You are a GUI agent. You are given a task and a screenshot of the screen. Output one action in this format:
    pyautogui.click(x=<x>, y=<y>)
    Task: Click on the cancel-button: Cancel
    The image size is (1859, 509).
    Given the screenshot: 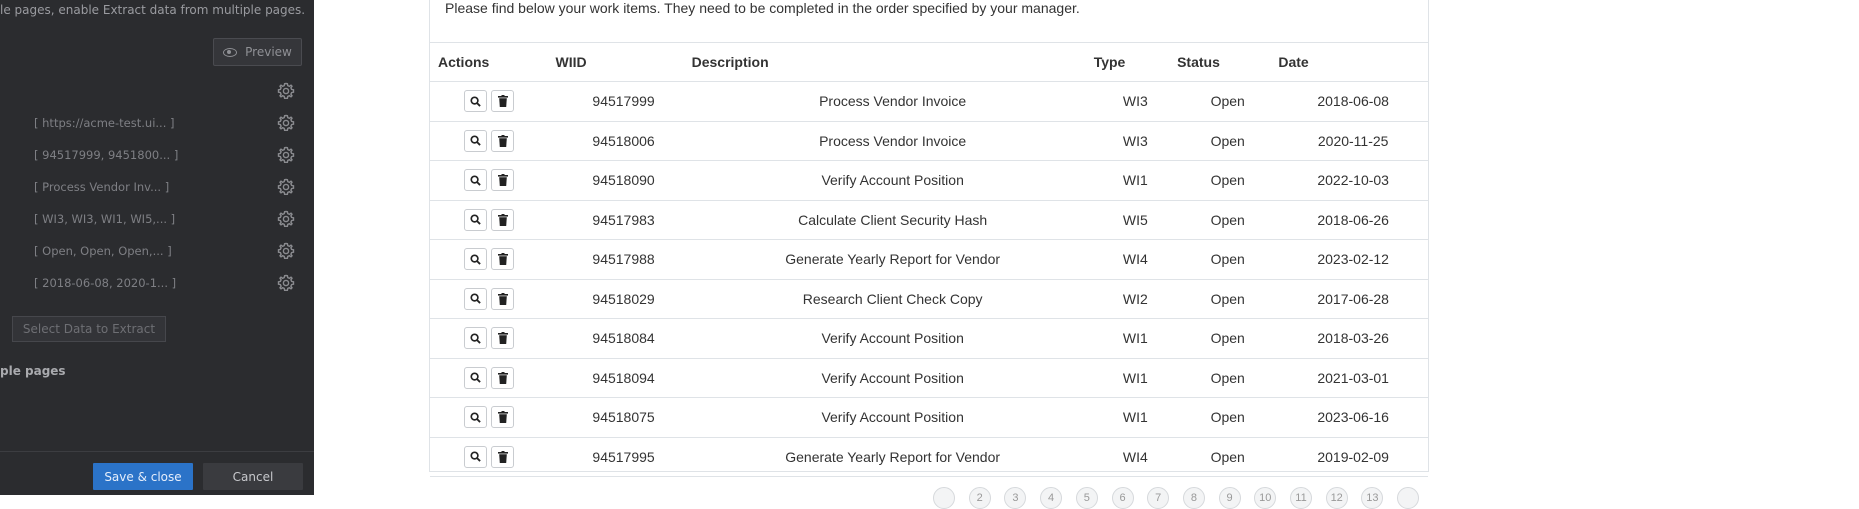 What is the action you would take?
    pyautogui.click(x=253, y=476)
    